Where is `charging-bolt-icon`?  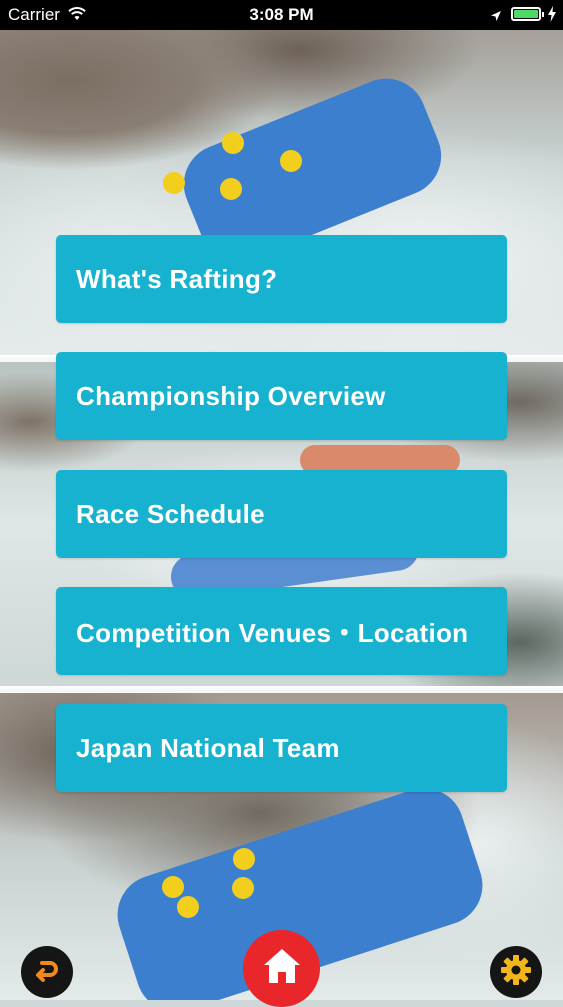
charging-bolt-icon is located at coordinates (552, 15).